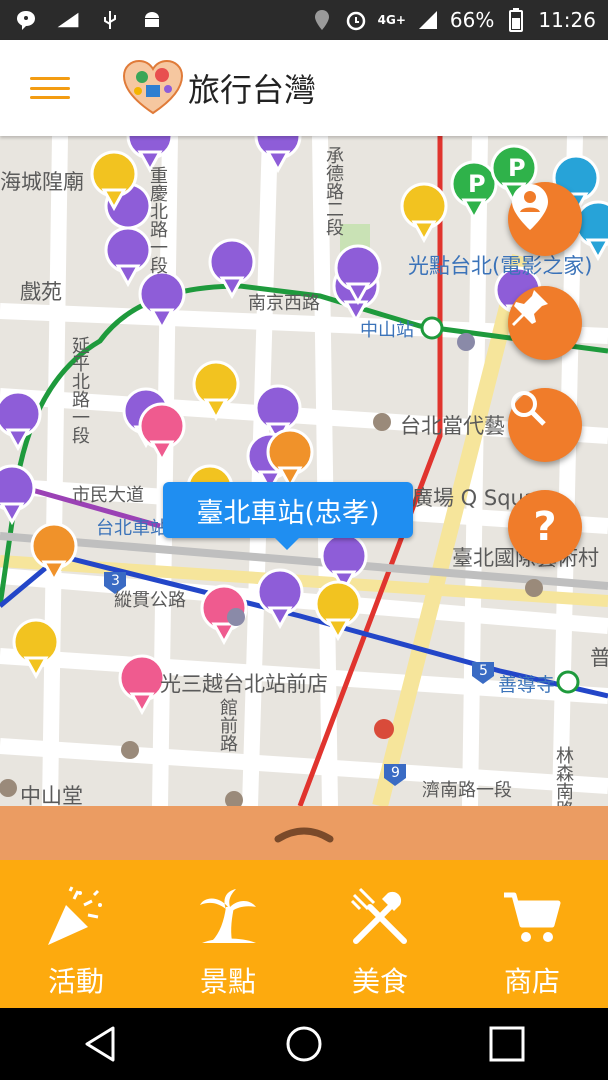  I want to click on nav-item-activities: 活動, so click(76, 934).